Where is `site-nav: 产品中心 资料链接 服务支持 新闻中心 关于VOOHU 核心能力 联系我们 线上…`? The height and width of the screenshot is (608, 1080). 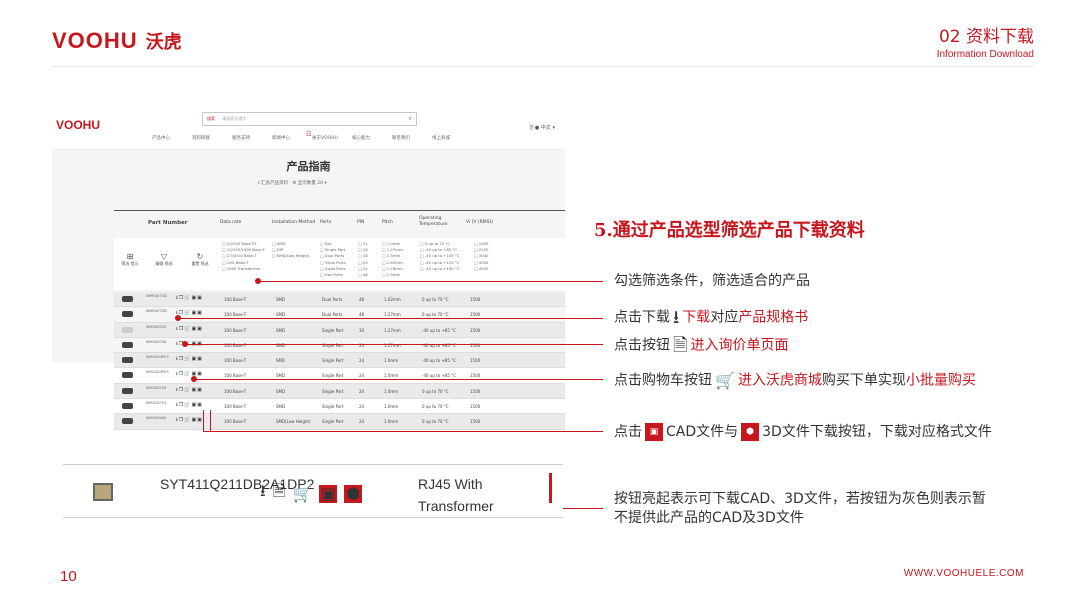
site-nav: 产品中心 资料链接 服务支持 新闻中心 关于VOOHU 核心能力 联系我们 线上… is located at coordinates (312, 138).